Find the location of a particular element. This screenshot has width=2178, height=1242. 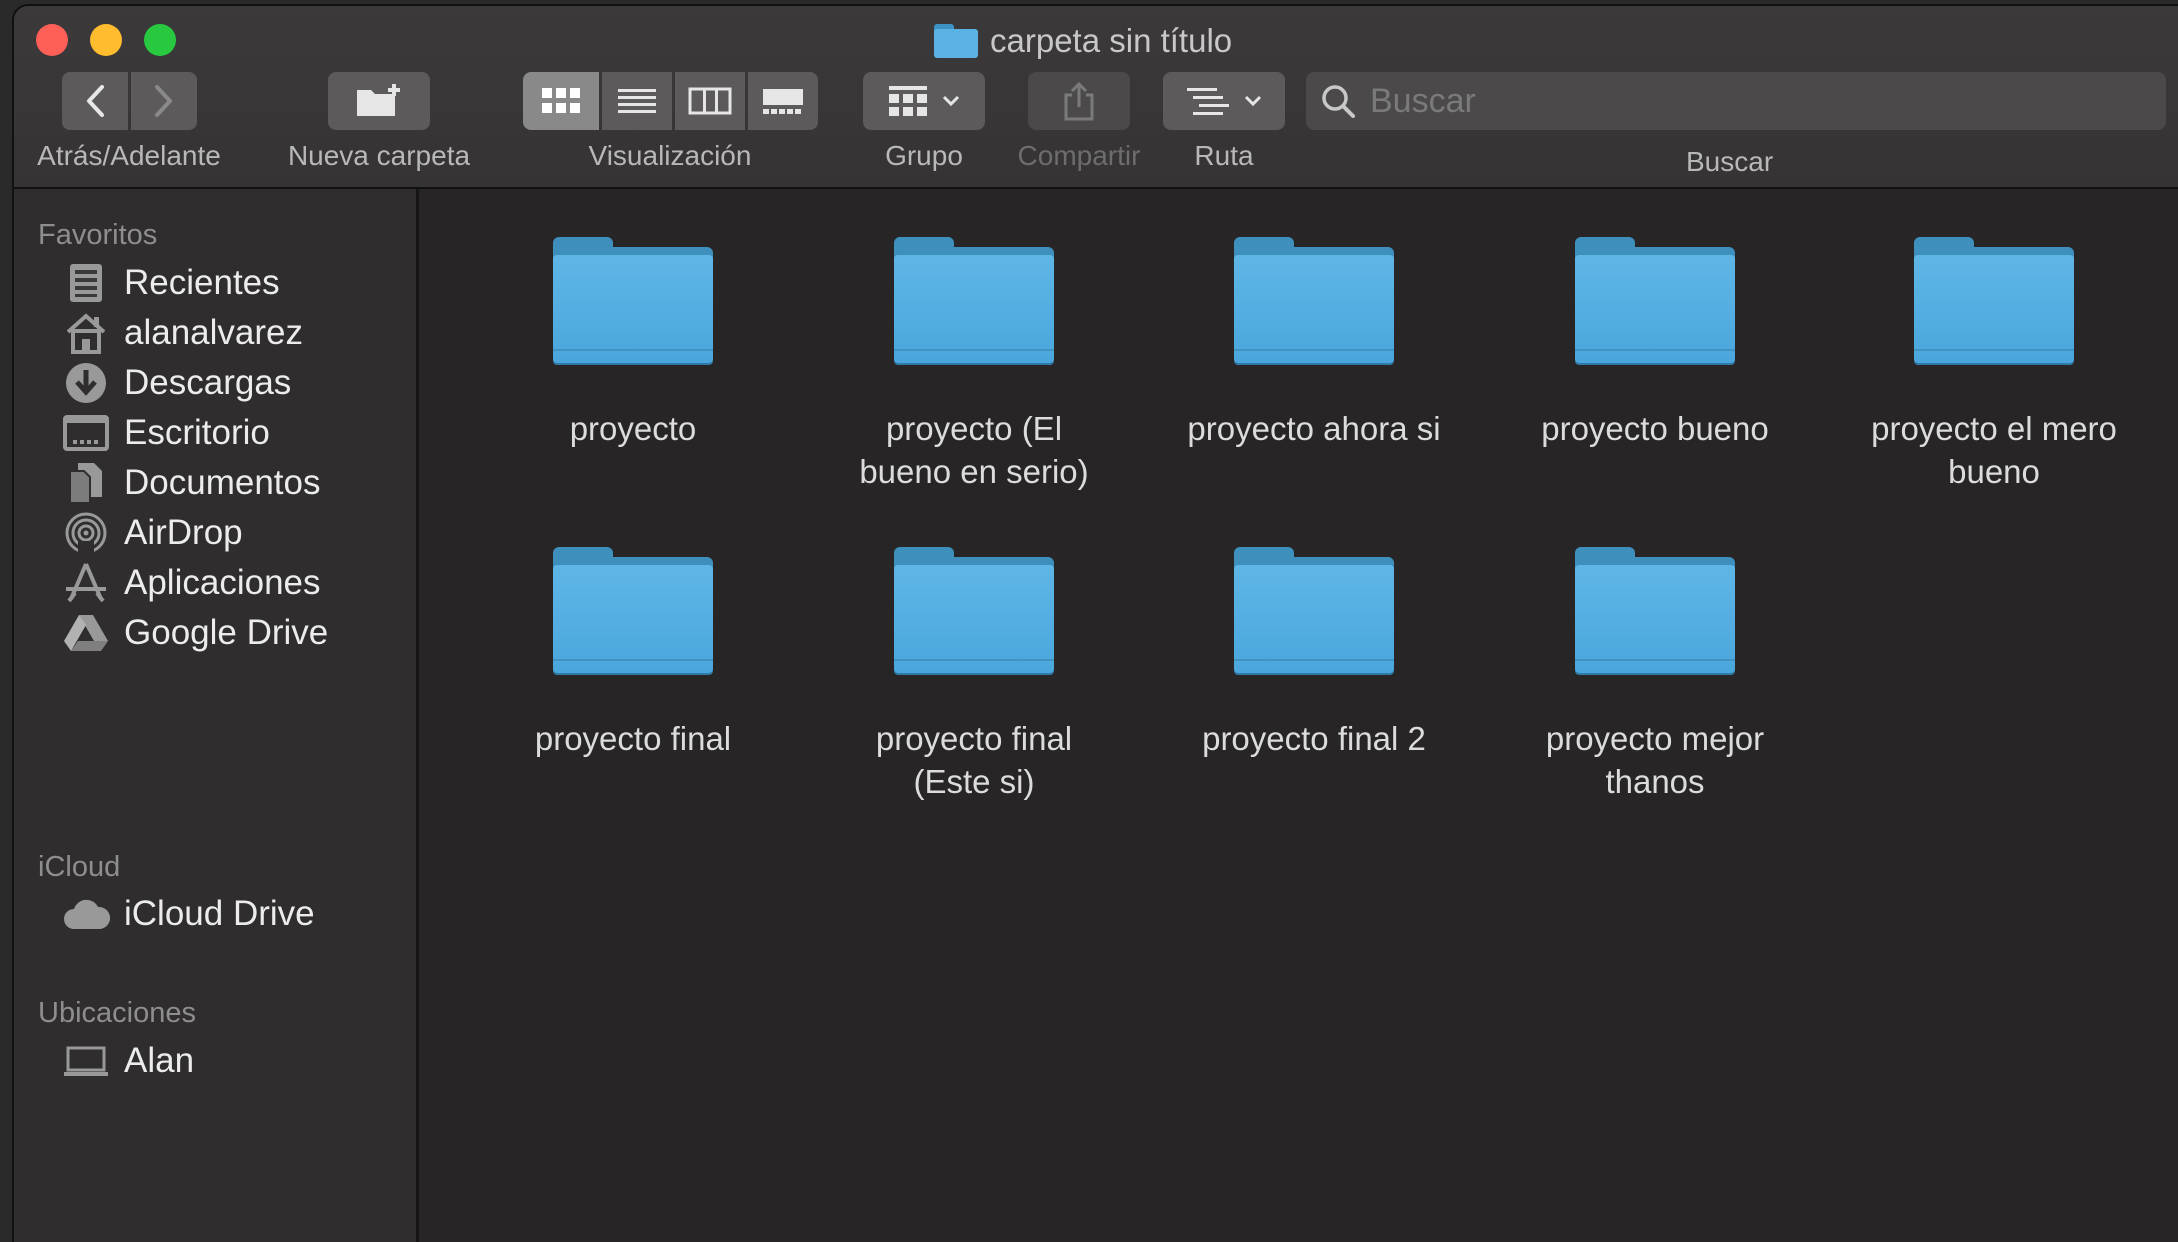

folder-item: proyecto final is located at coordinates (633, 653).